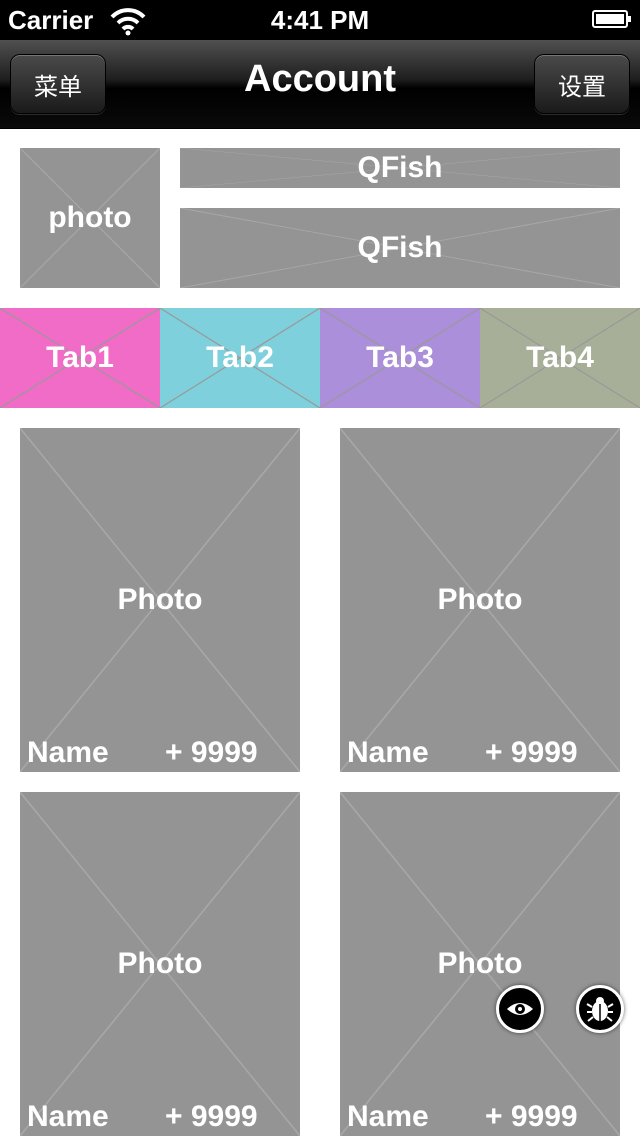  I want to click on profile-name-label: QFish, so click(400, 167).